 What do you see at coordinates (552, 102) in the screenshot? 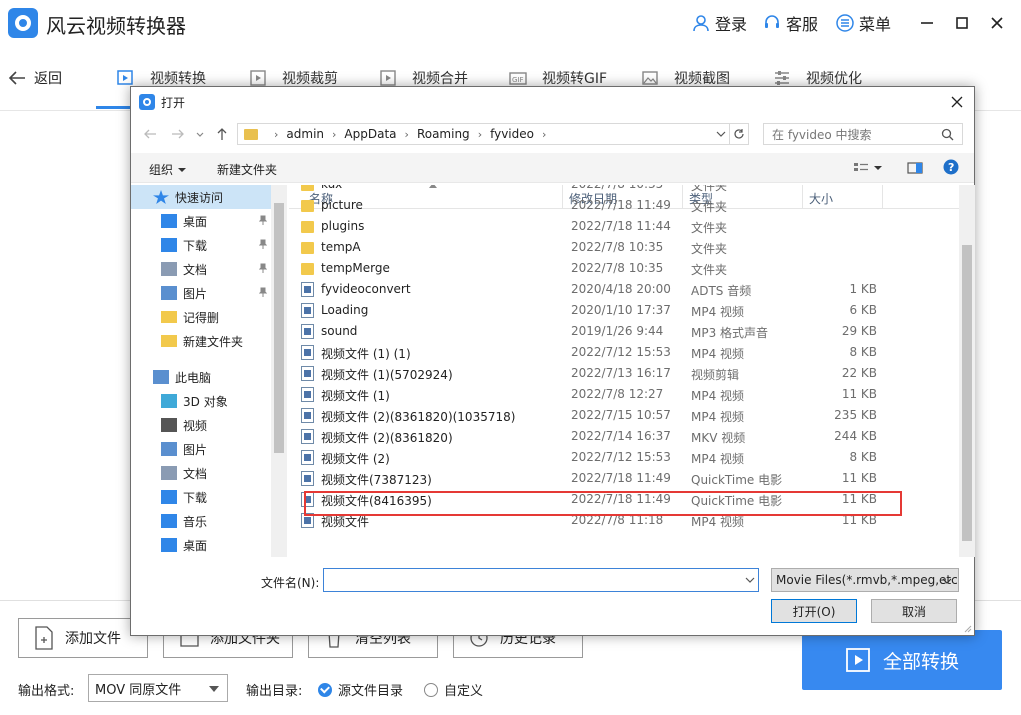
I see `dialog-titlebar: 打开` at bounding box center [552, 102].